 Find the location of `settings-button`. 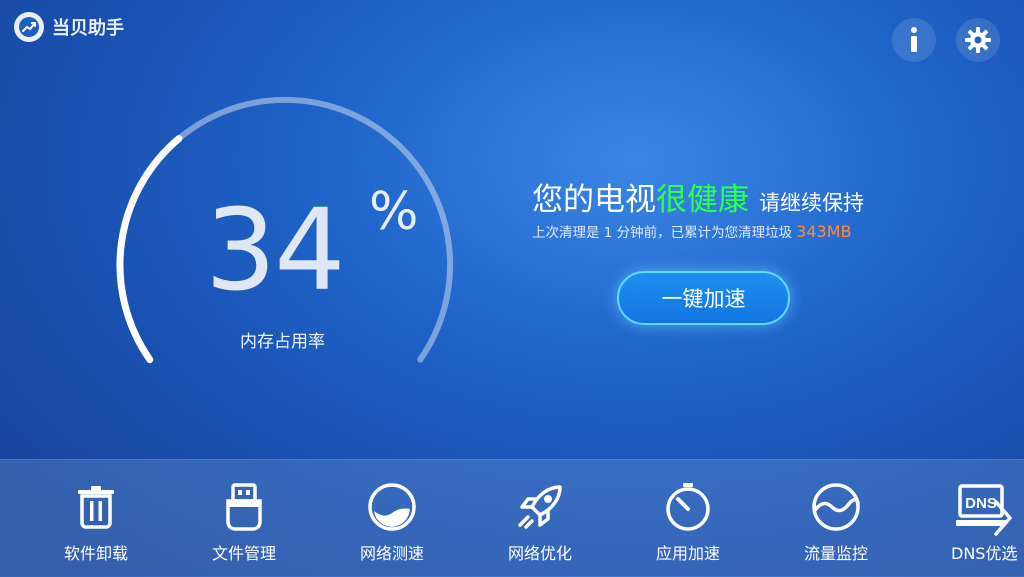

settings-button is located at coordinates (978, 40).